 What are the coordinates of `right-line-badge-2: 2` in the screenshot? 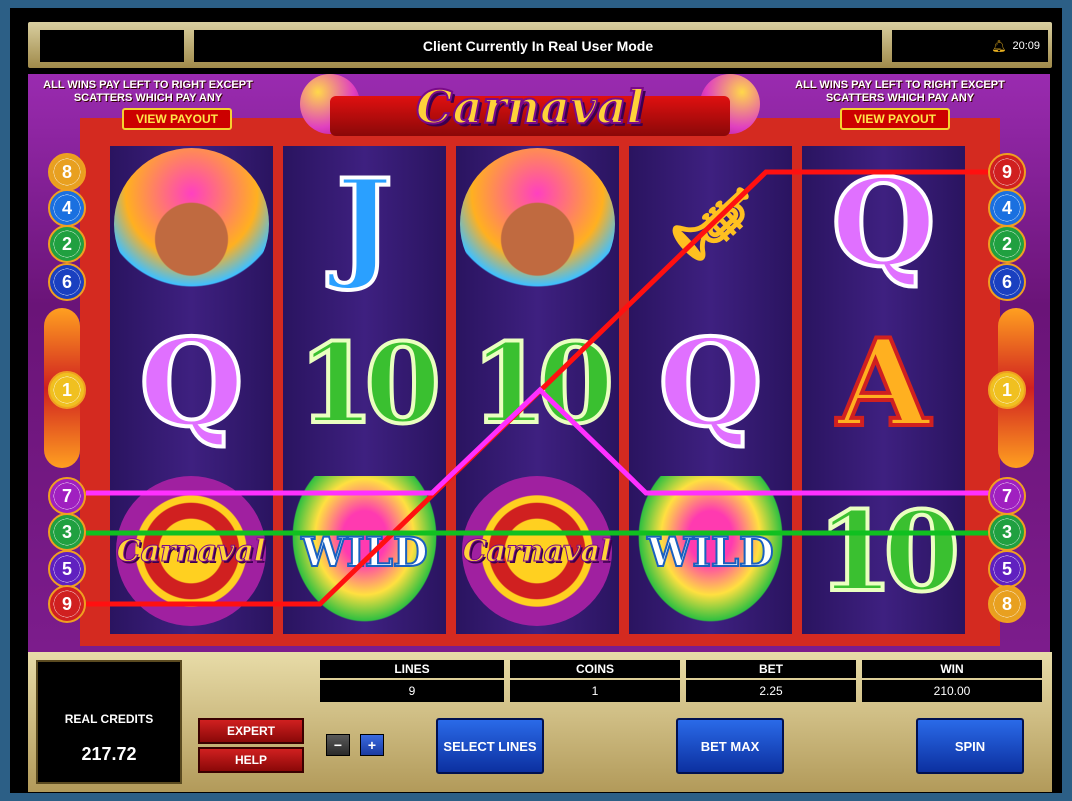 It's located at (1007, 244).